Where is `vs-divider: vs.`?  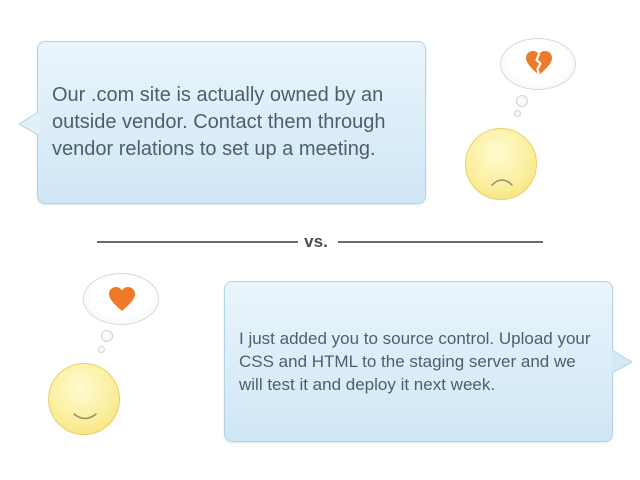 vs-divider: vs. is located at coordinates (320, 242).